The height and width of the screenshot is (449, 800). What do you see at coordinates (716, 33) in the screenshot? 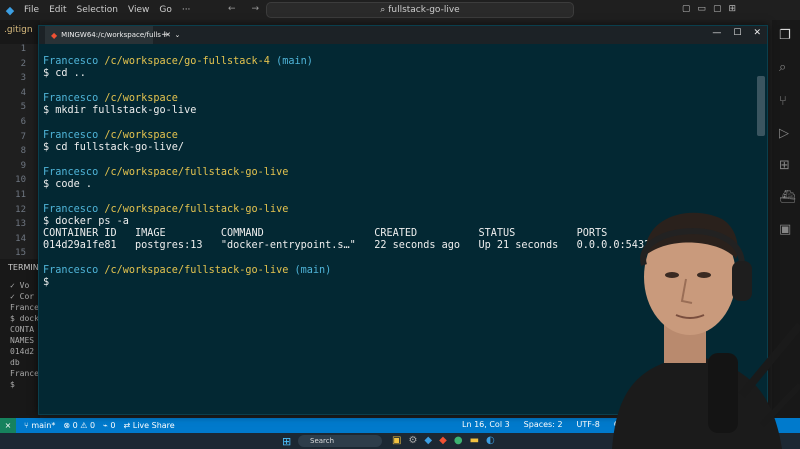
I see `minimize-icon: —` at bounding box center [716, 33].